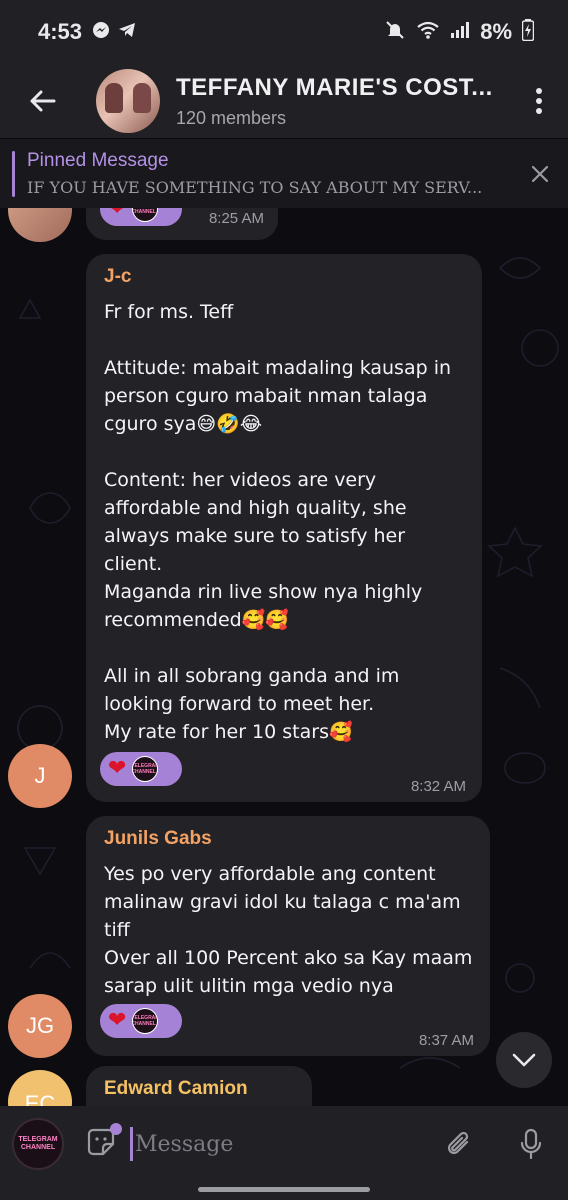 The height and width of the screenshot is (1200, 568). I want to click on paperclip-icon, so click(458, 1143).